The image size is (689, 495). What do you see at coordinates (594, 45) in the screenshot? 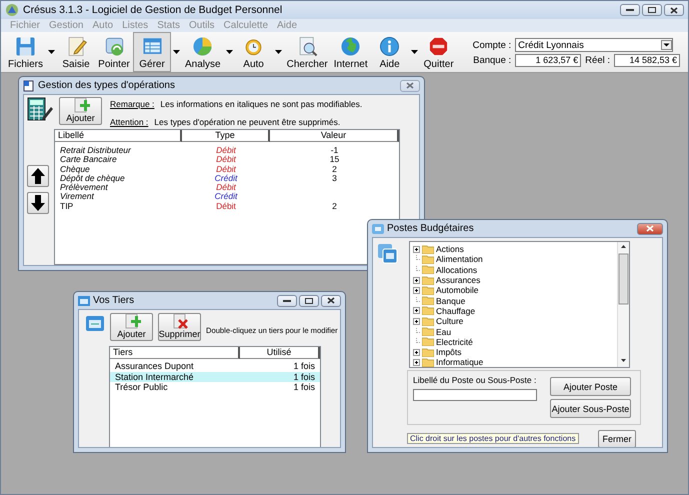
I see `account-dropdown: Crédit Lyonnais` at bounding box center [594, 45].